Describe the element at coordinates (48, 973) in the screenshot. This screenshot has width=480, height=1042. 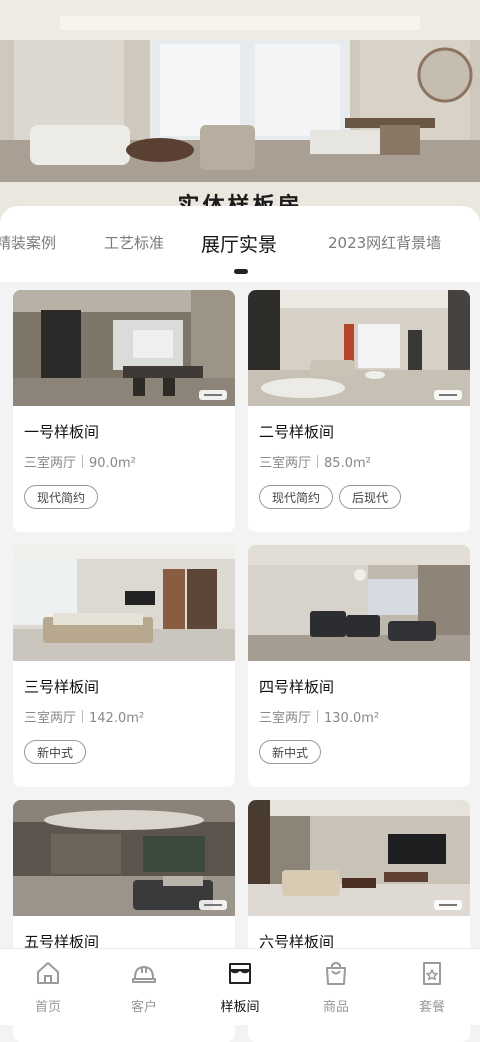
I see `home-icon` at that location.